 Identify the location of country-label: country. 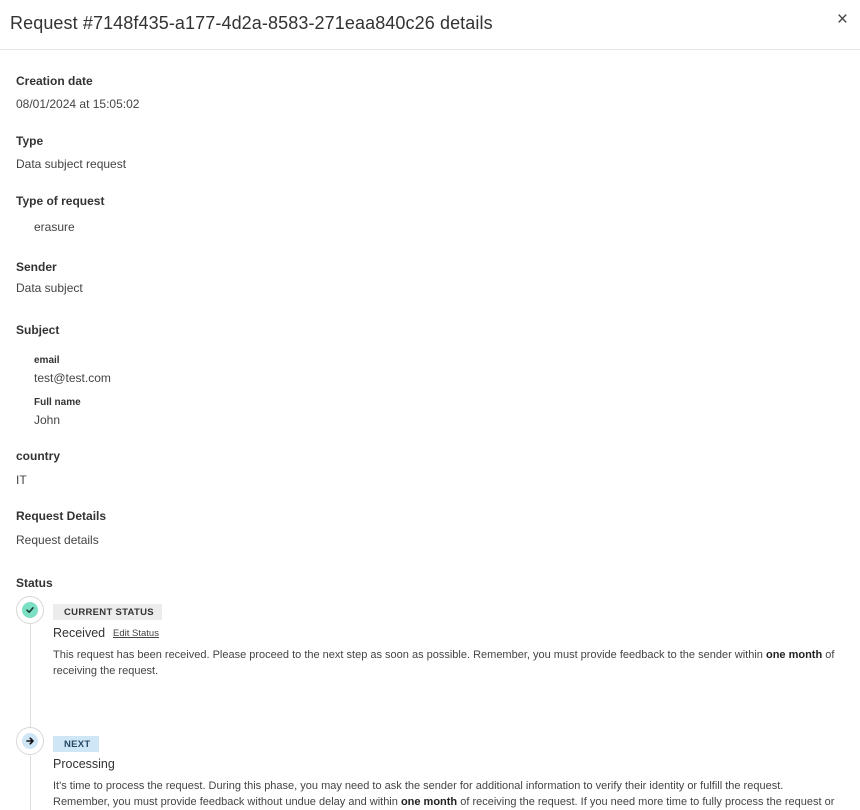
(38, 456).